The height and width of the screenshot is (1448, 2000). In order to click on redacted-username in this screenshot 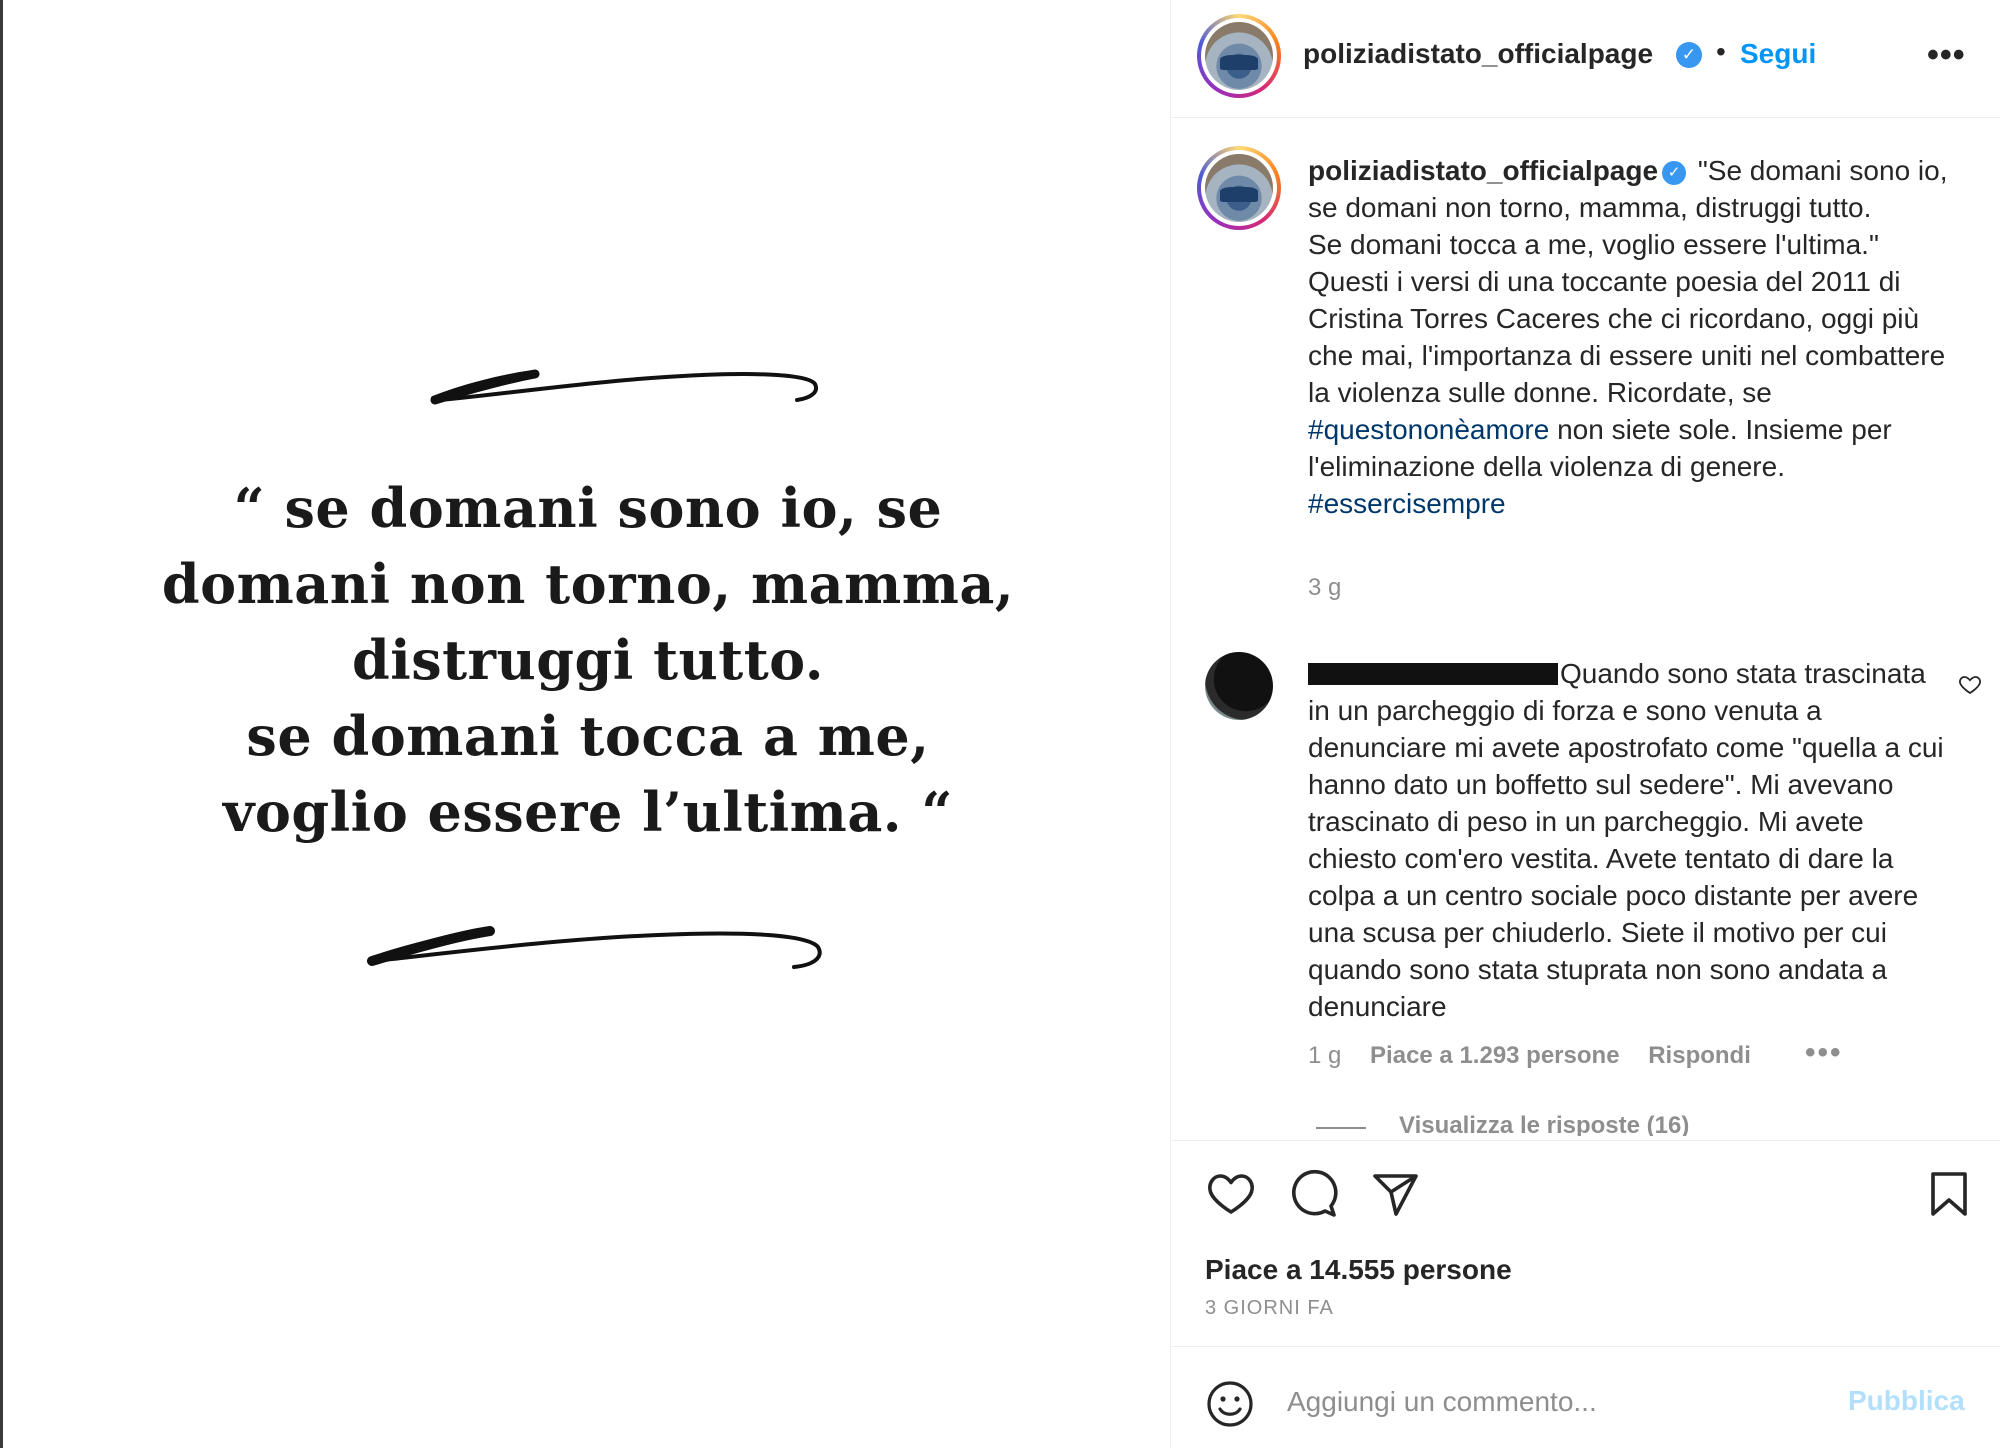, I will do `click(1433, 673)`.